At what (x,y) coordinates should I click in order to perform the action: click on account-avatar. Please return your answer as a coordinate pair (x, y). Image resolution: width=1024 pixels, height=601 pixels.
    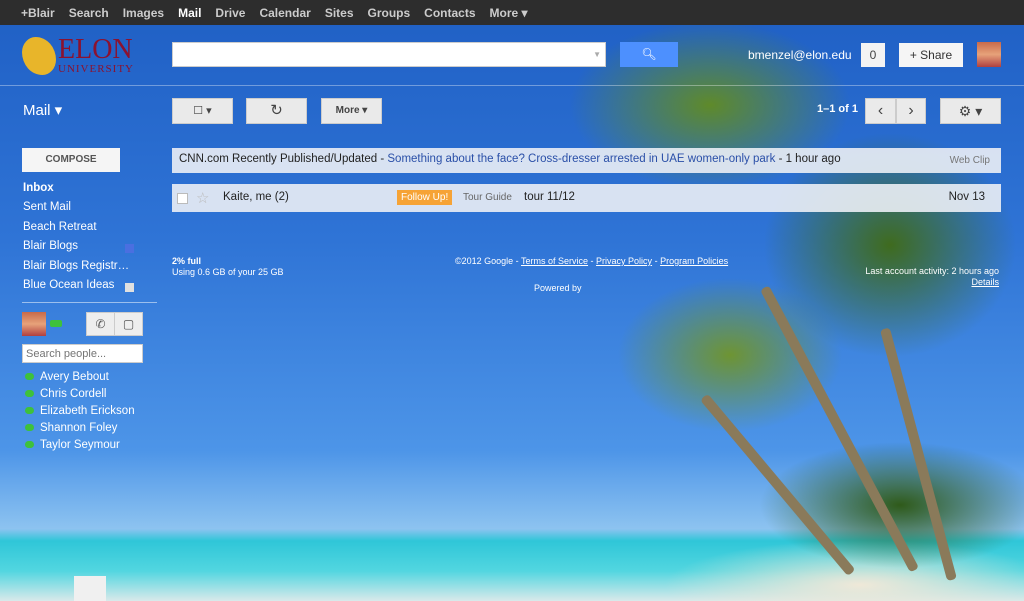
    Looking at the image, I should click on (989, 54).